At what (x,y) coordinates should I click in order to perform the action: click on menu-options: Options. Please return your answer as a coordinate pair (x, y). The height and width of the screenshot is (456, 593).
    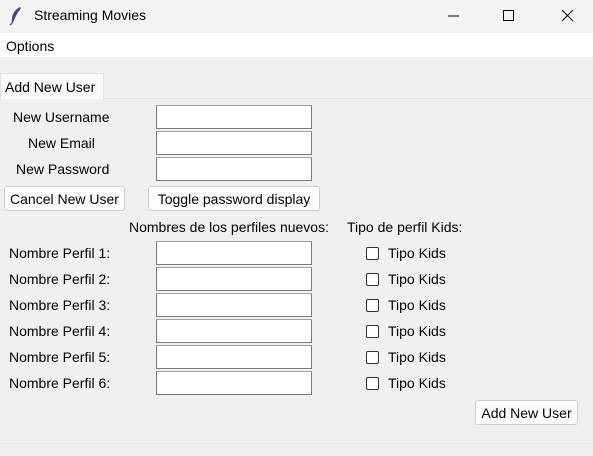
    Looking at the image, I should click on (30, 46).